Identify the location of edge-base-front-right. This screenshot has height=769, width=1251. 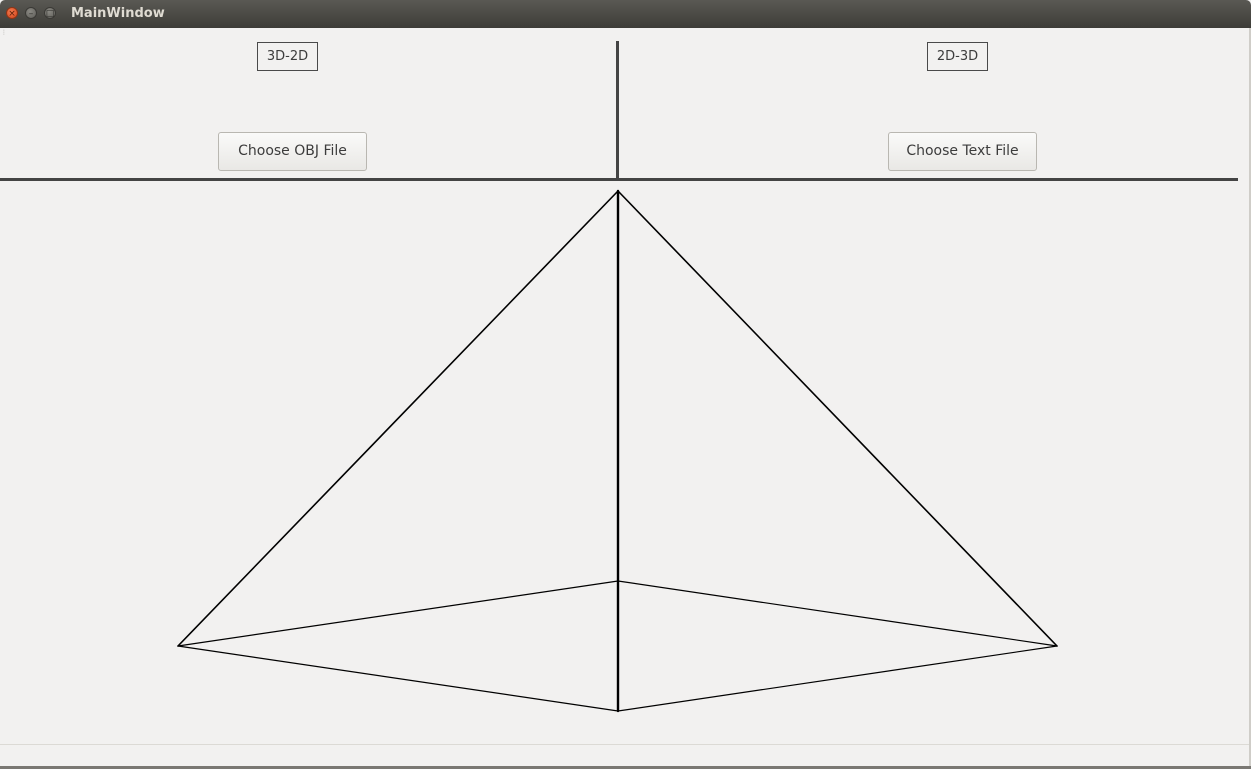
(837, 678).